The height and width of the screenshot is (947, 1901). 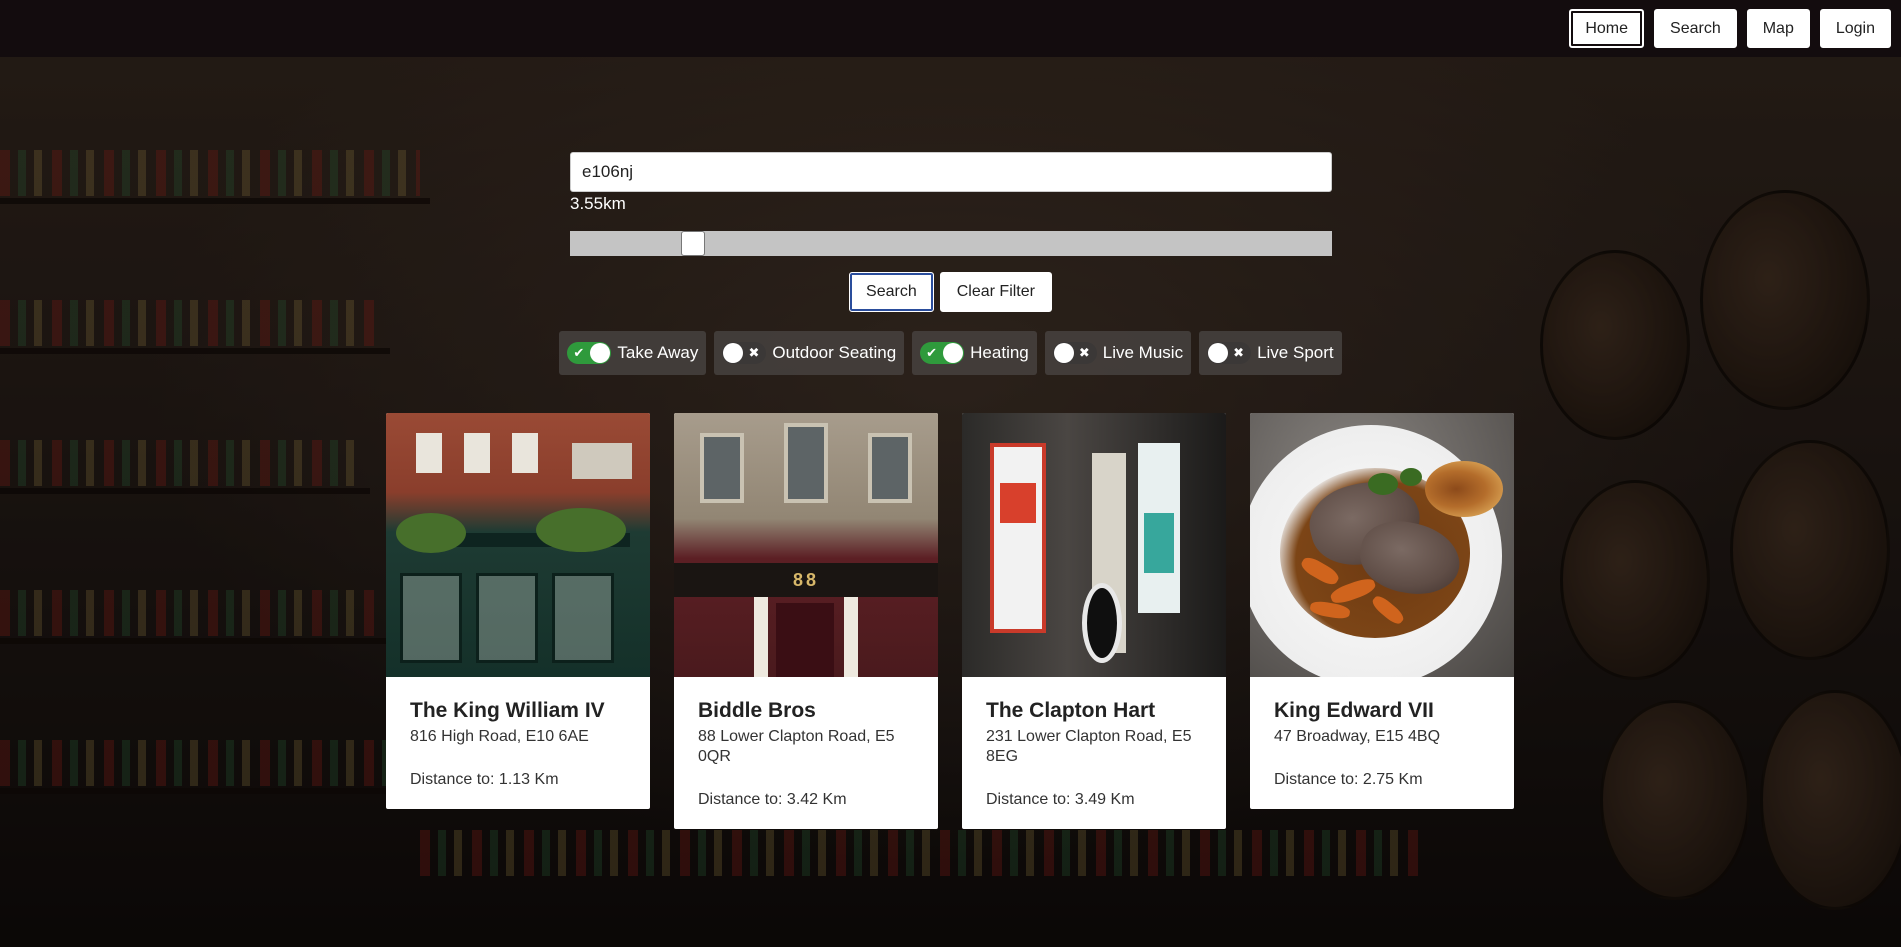 What do you see at coordinates (507, 710) in the screenshot?
I see `pub-name: The King William IV` at bounding box center [507, 710].